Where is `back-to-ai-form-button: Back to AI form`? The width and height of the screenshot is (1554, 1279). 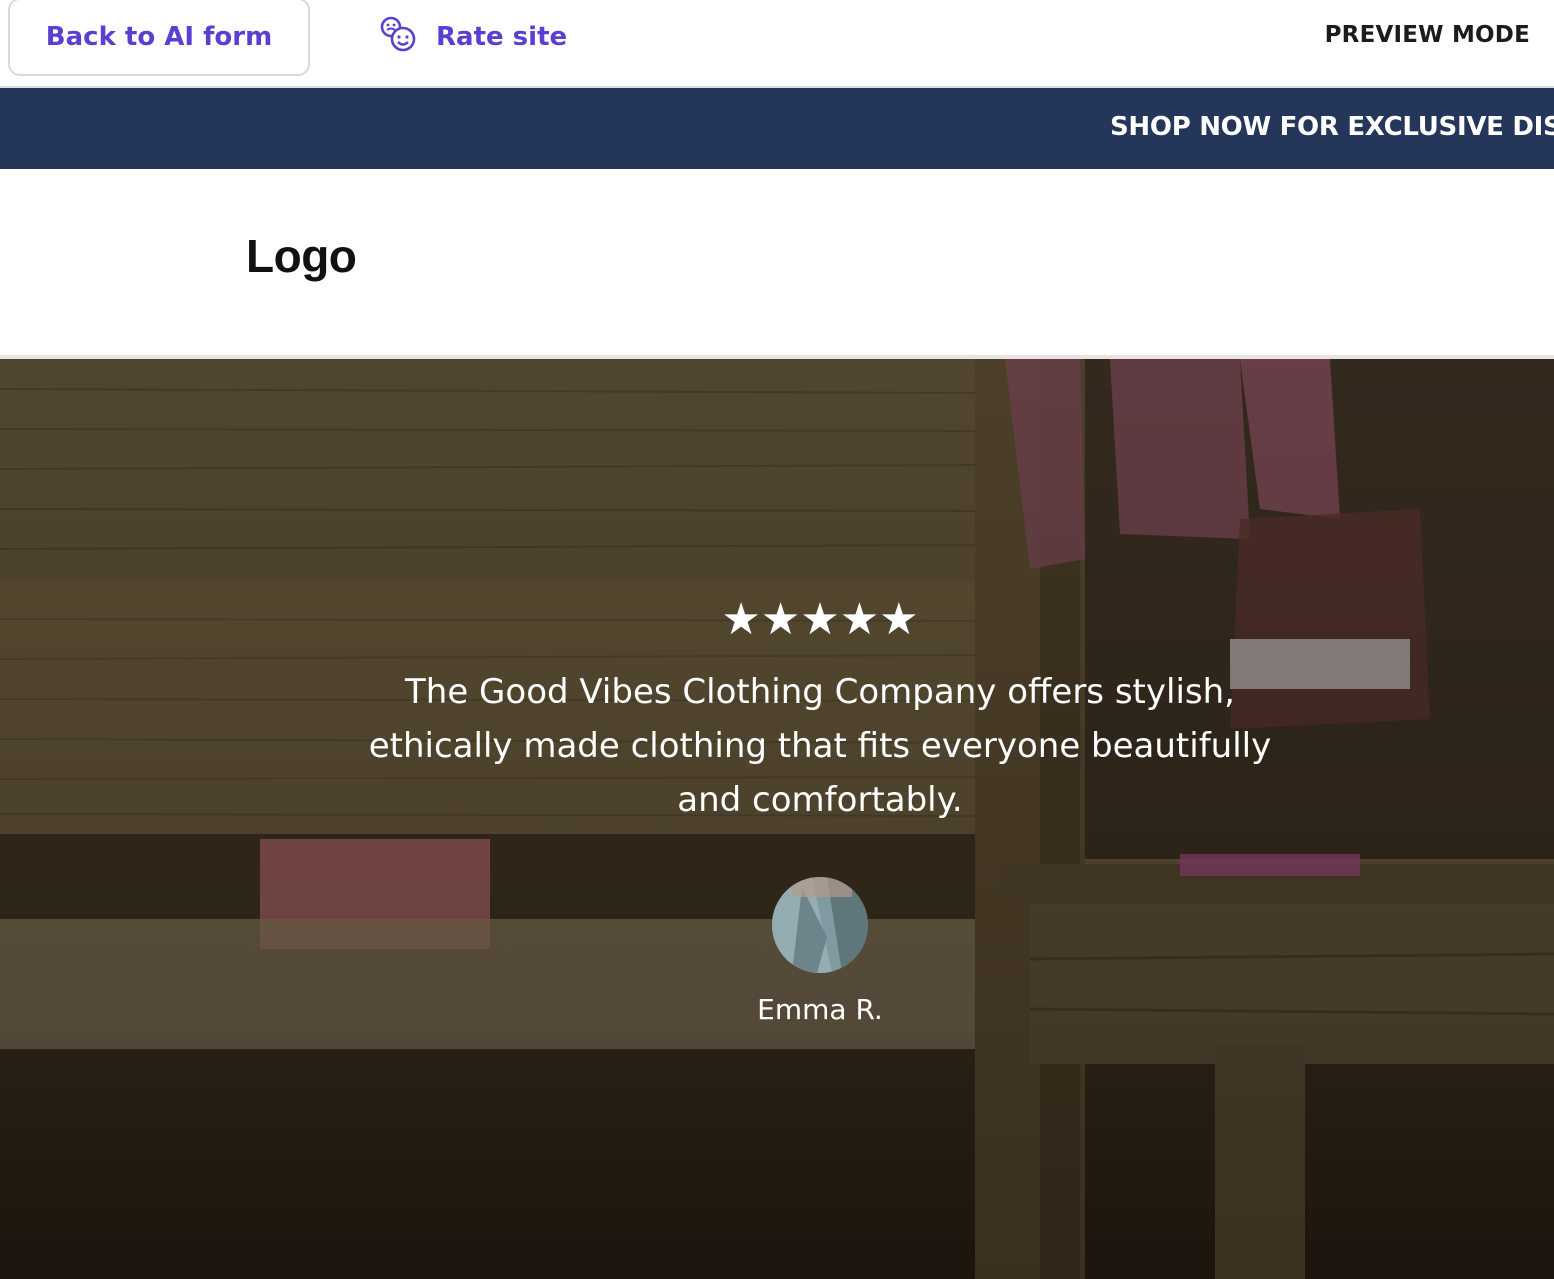
back-to-ai-form-button: Back to AI form is located at coordinates (159, 38).